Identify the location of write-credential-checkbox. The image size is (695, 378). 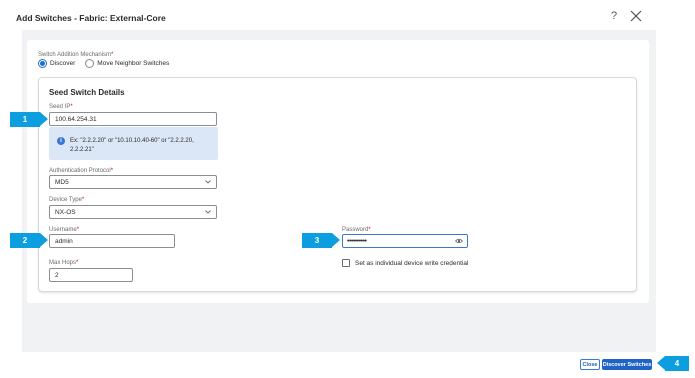
(346, 263).